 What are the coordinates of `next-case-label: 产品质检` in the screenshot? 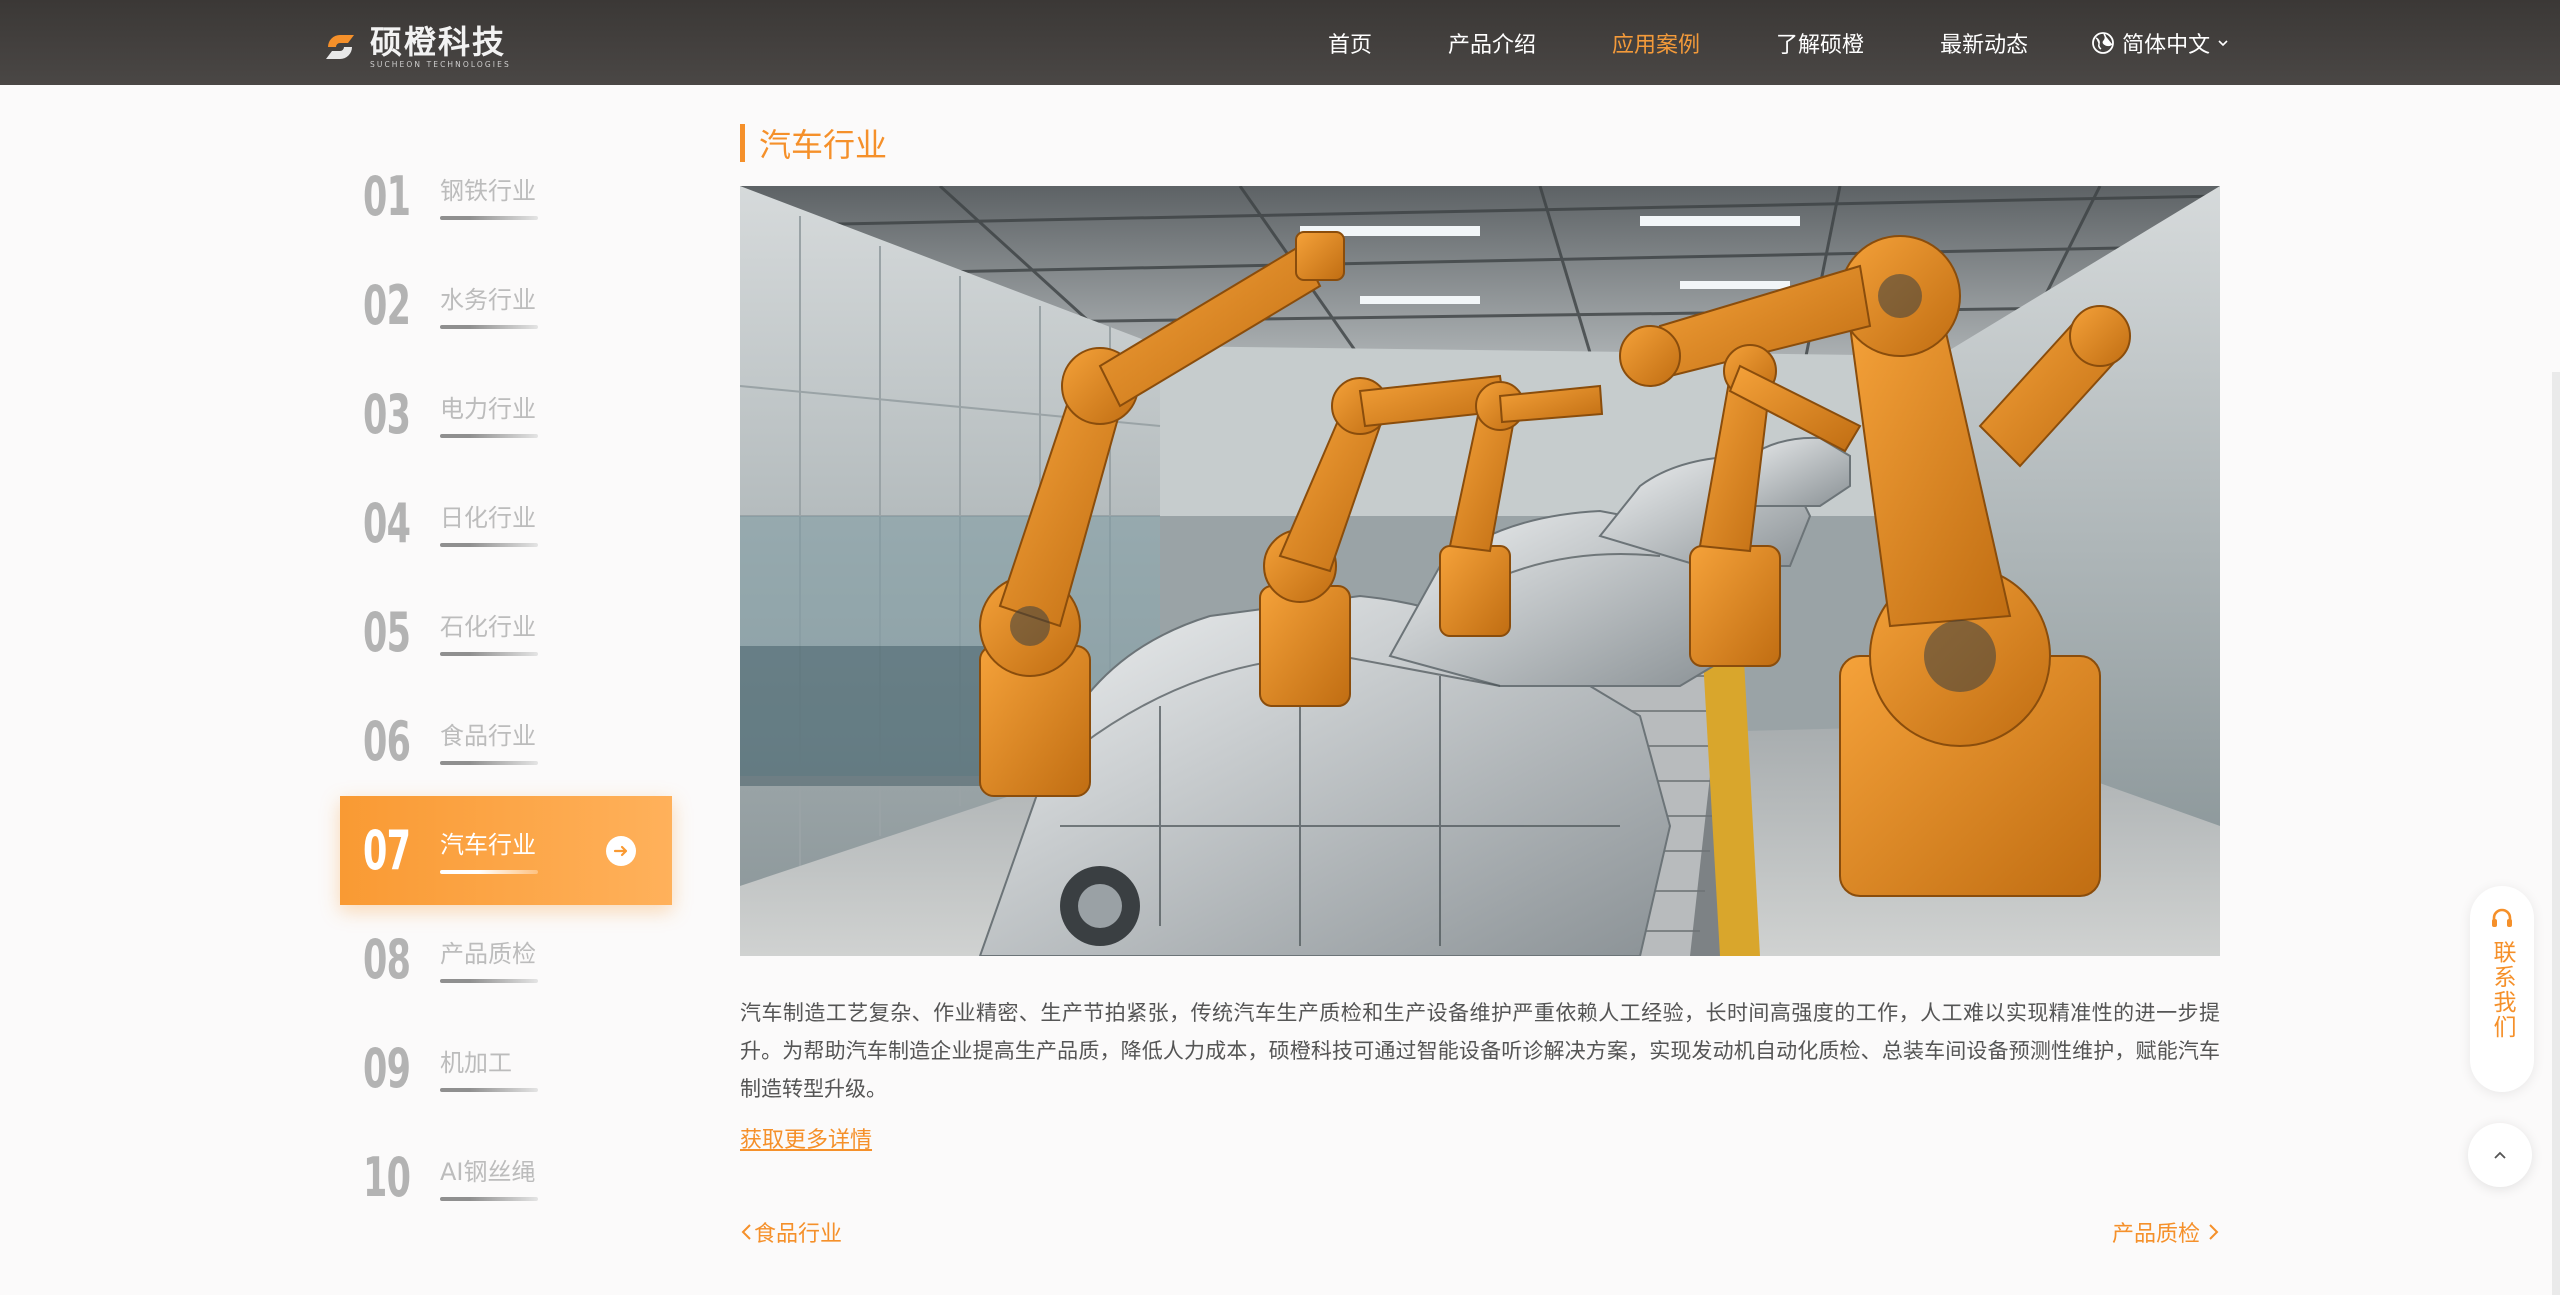 It's located at (2155, 1234).